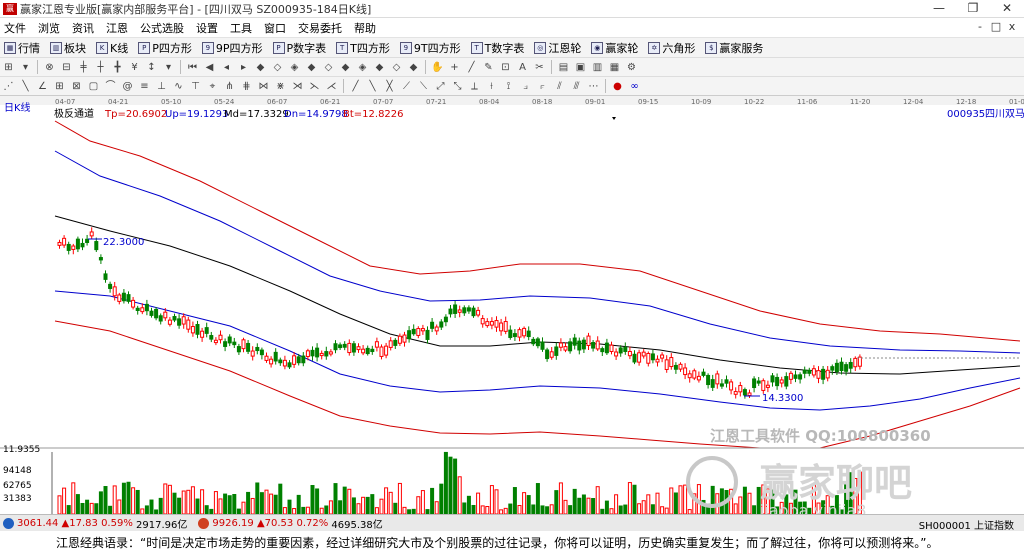 This screenshot has width=1024, height=554. I want to click on hand-icon: ✋, so click(437, 67).